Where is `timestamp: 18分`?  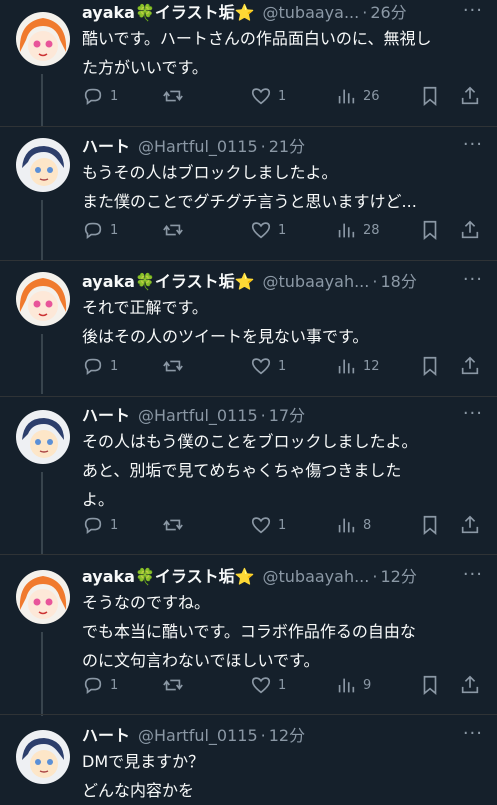
timestamp: 18分 is located at coordinates (398, 282).